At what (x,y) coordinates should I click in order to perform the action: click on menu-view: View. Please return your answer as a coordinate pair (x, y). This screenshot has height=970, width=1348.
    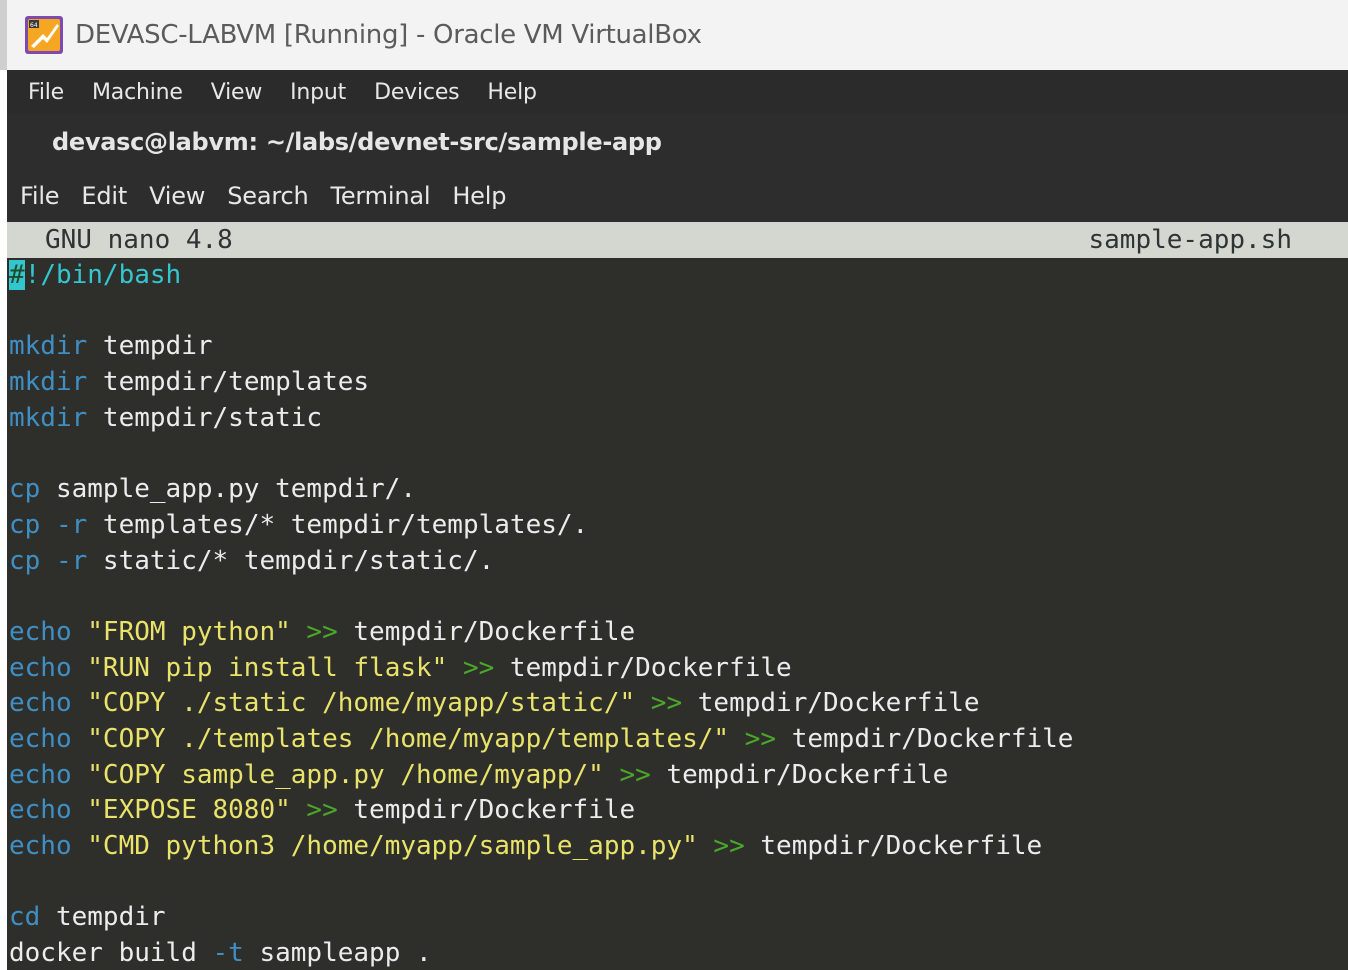
    Looking at the image, I should click on (237, 92).